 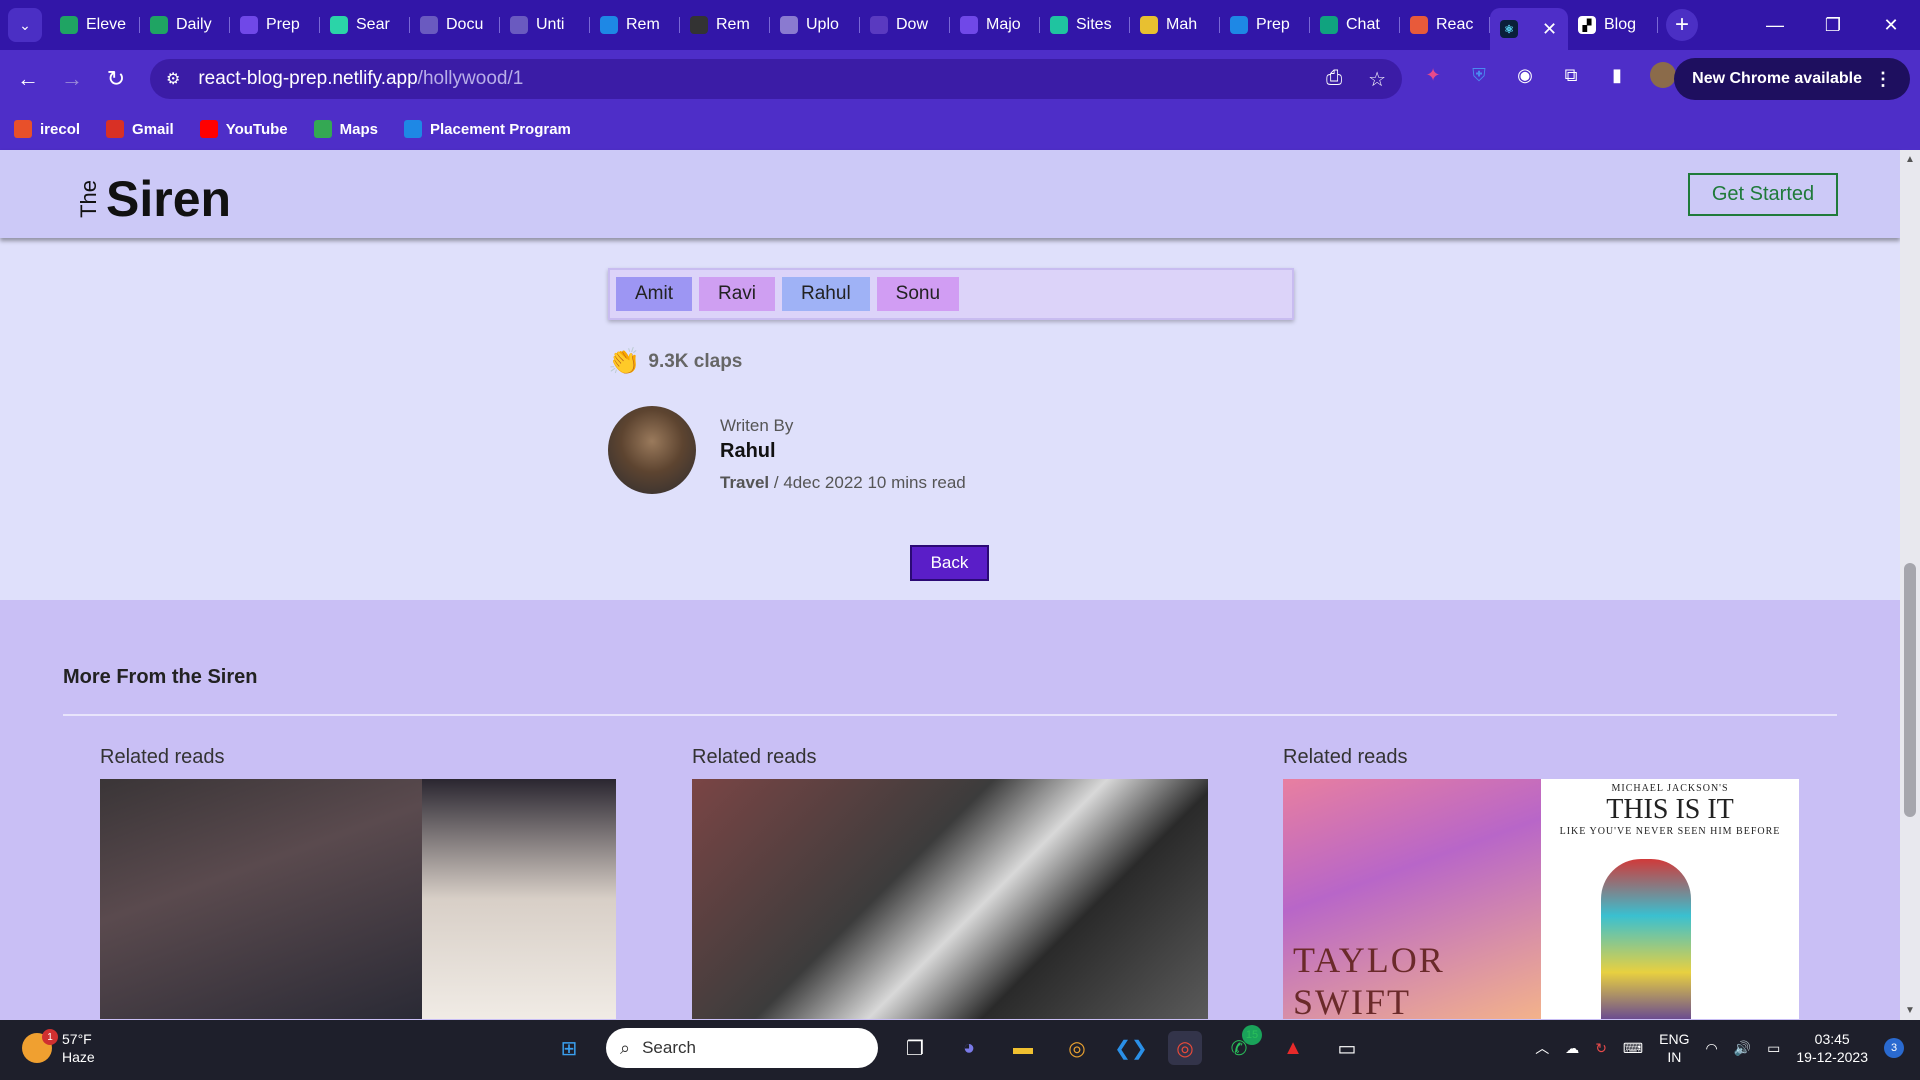 I want to click on whatsapp-icon: ✆ 15, so click(x=1242, y=1045).